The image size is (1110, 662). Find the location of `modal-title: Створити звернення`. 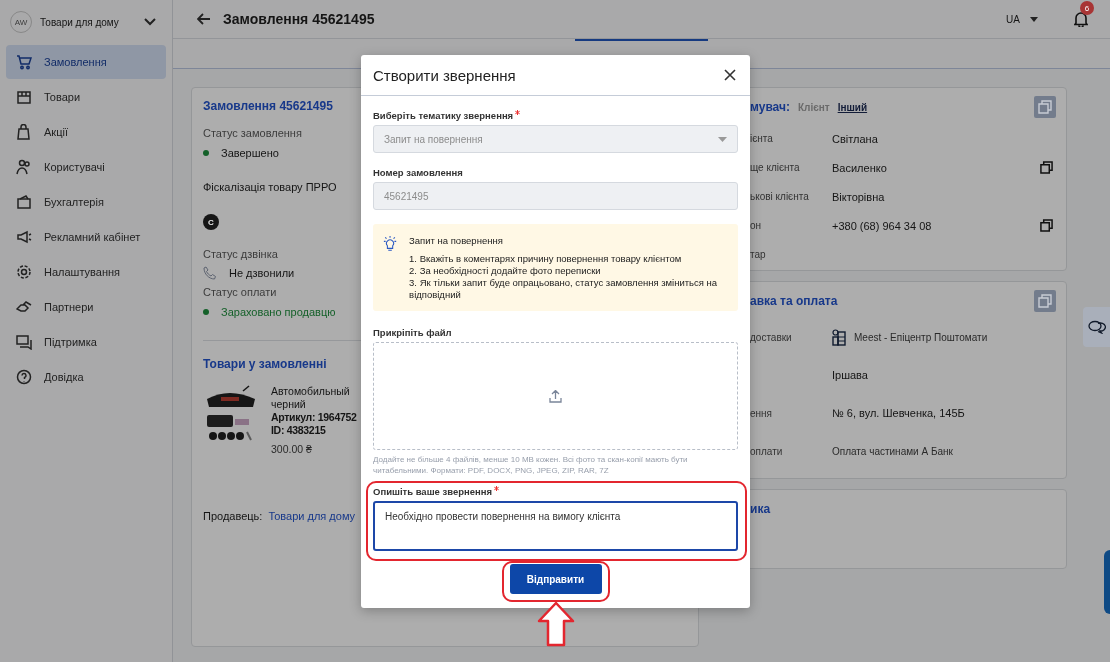

modal-title: Створити звернення is located at coordinates (444, 75).